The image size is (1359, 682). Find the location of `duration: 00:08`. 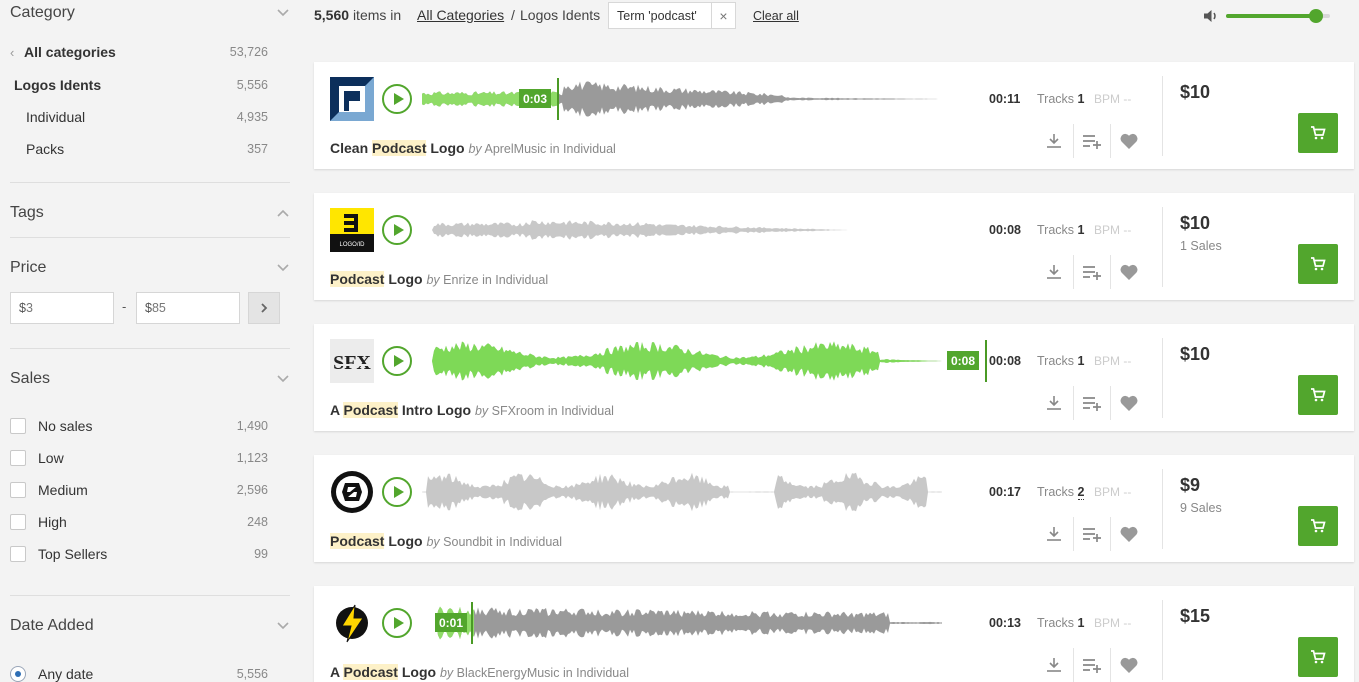

duration: 00:08 is located at coordinates (1005, 230).